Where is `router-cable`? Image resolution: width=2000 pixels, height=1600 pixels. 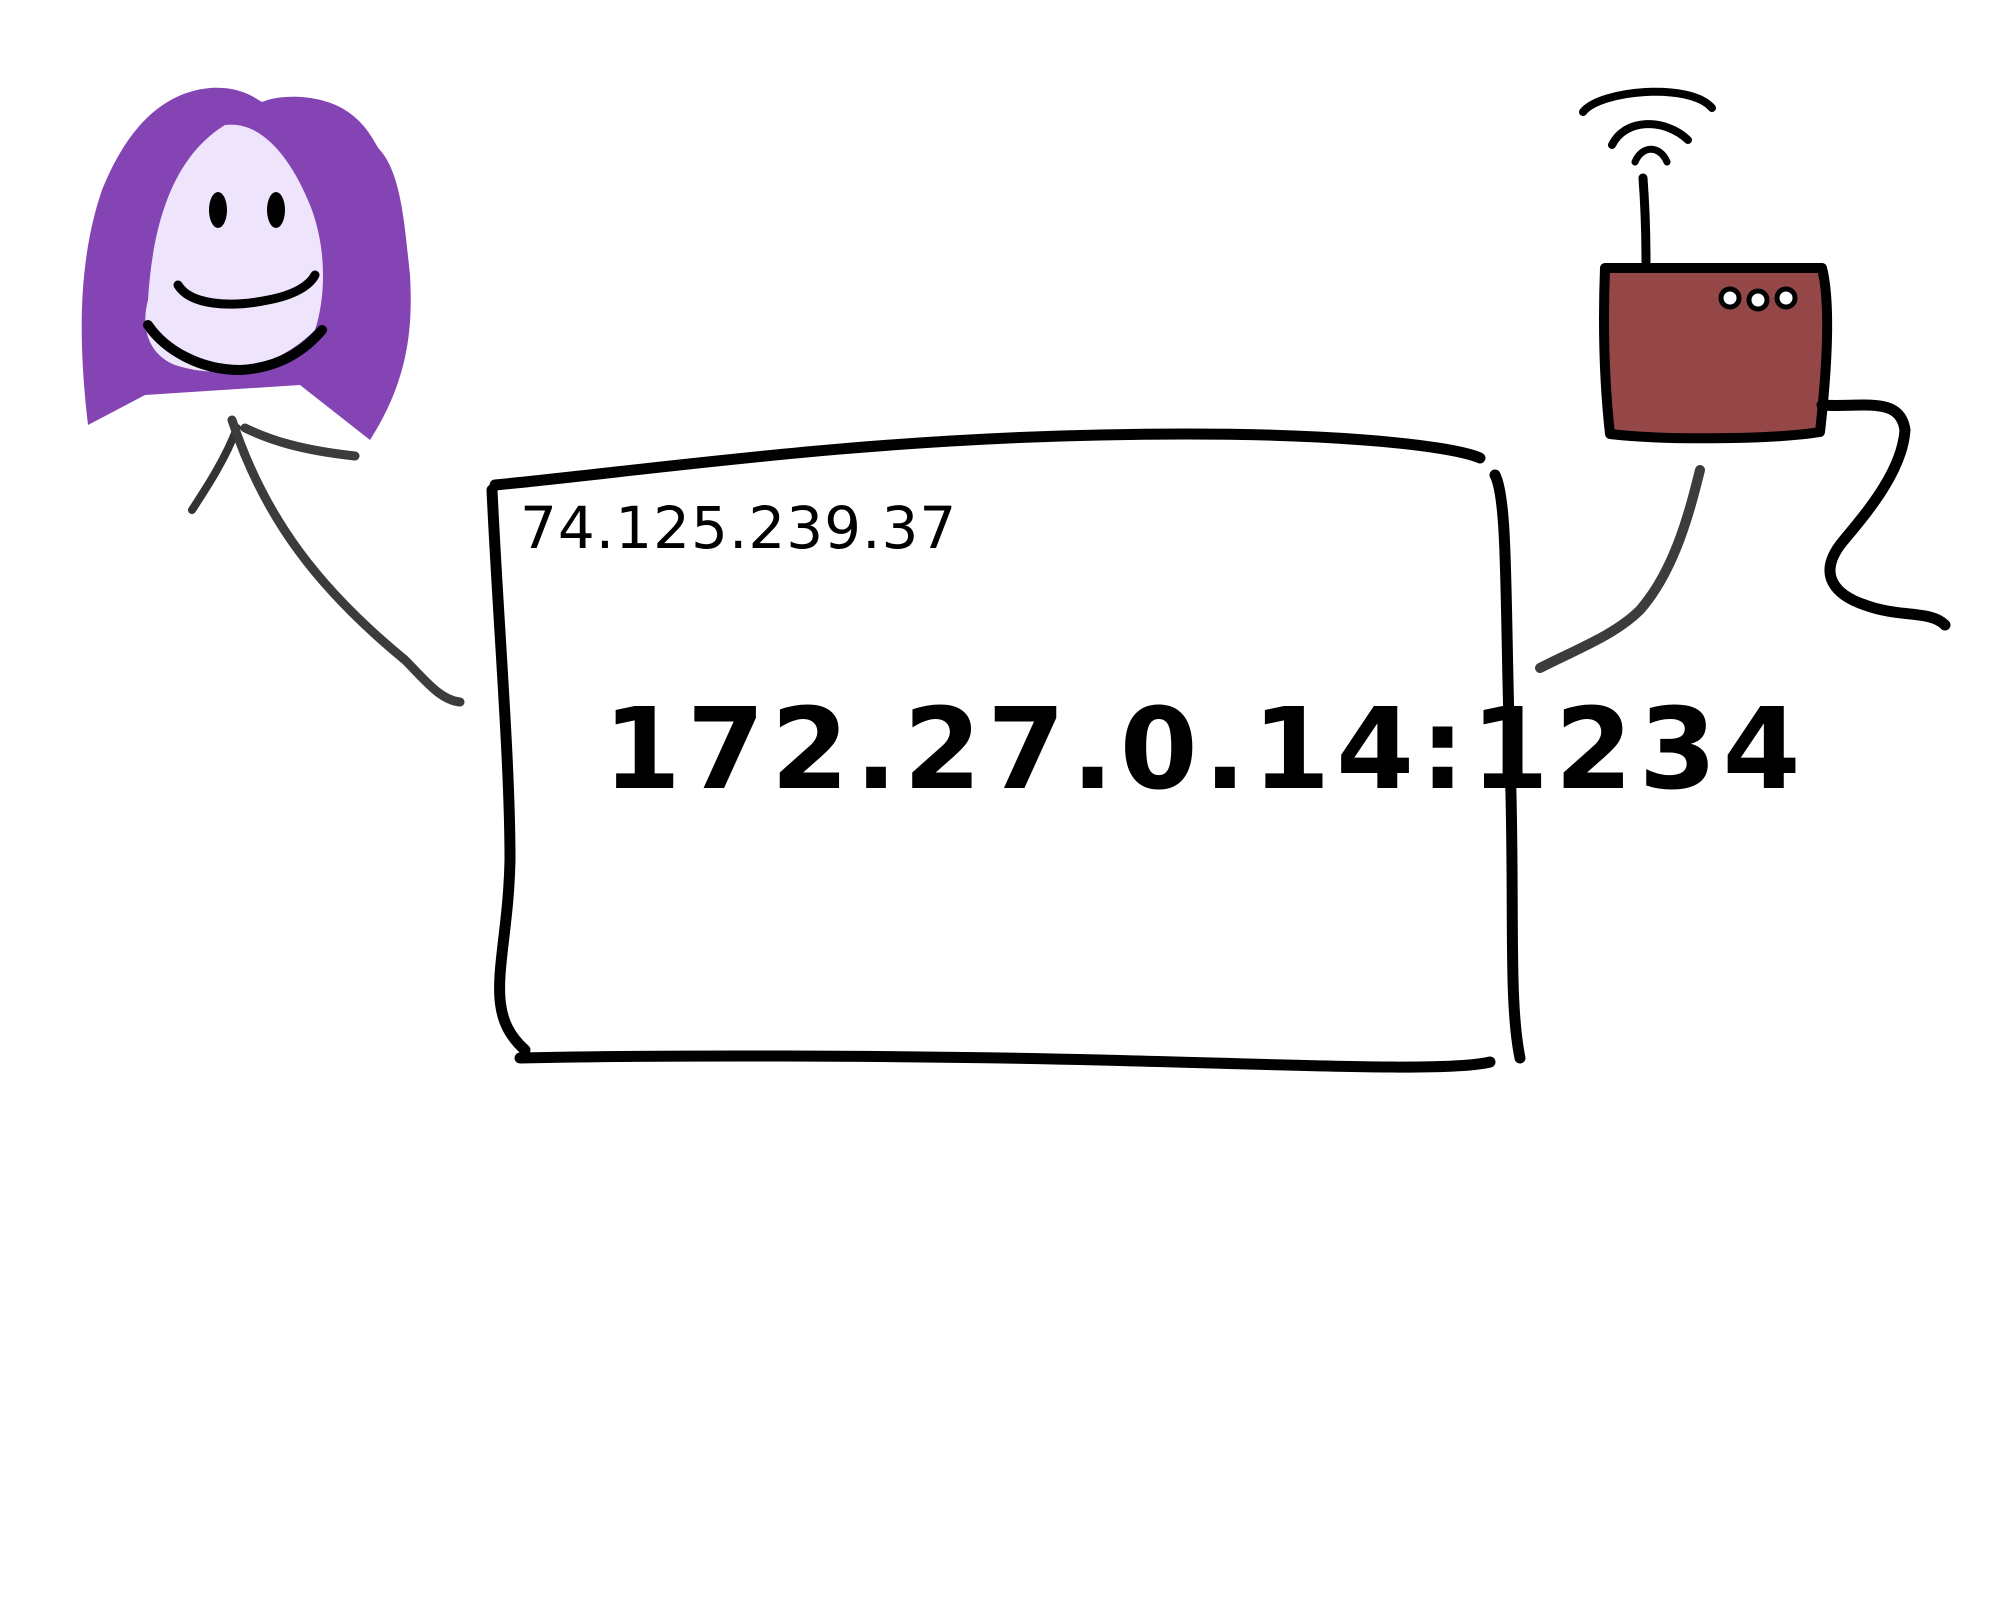 router-cable is located at coordinates (1883, 515).